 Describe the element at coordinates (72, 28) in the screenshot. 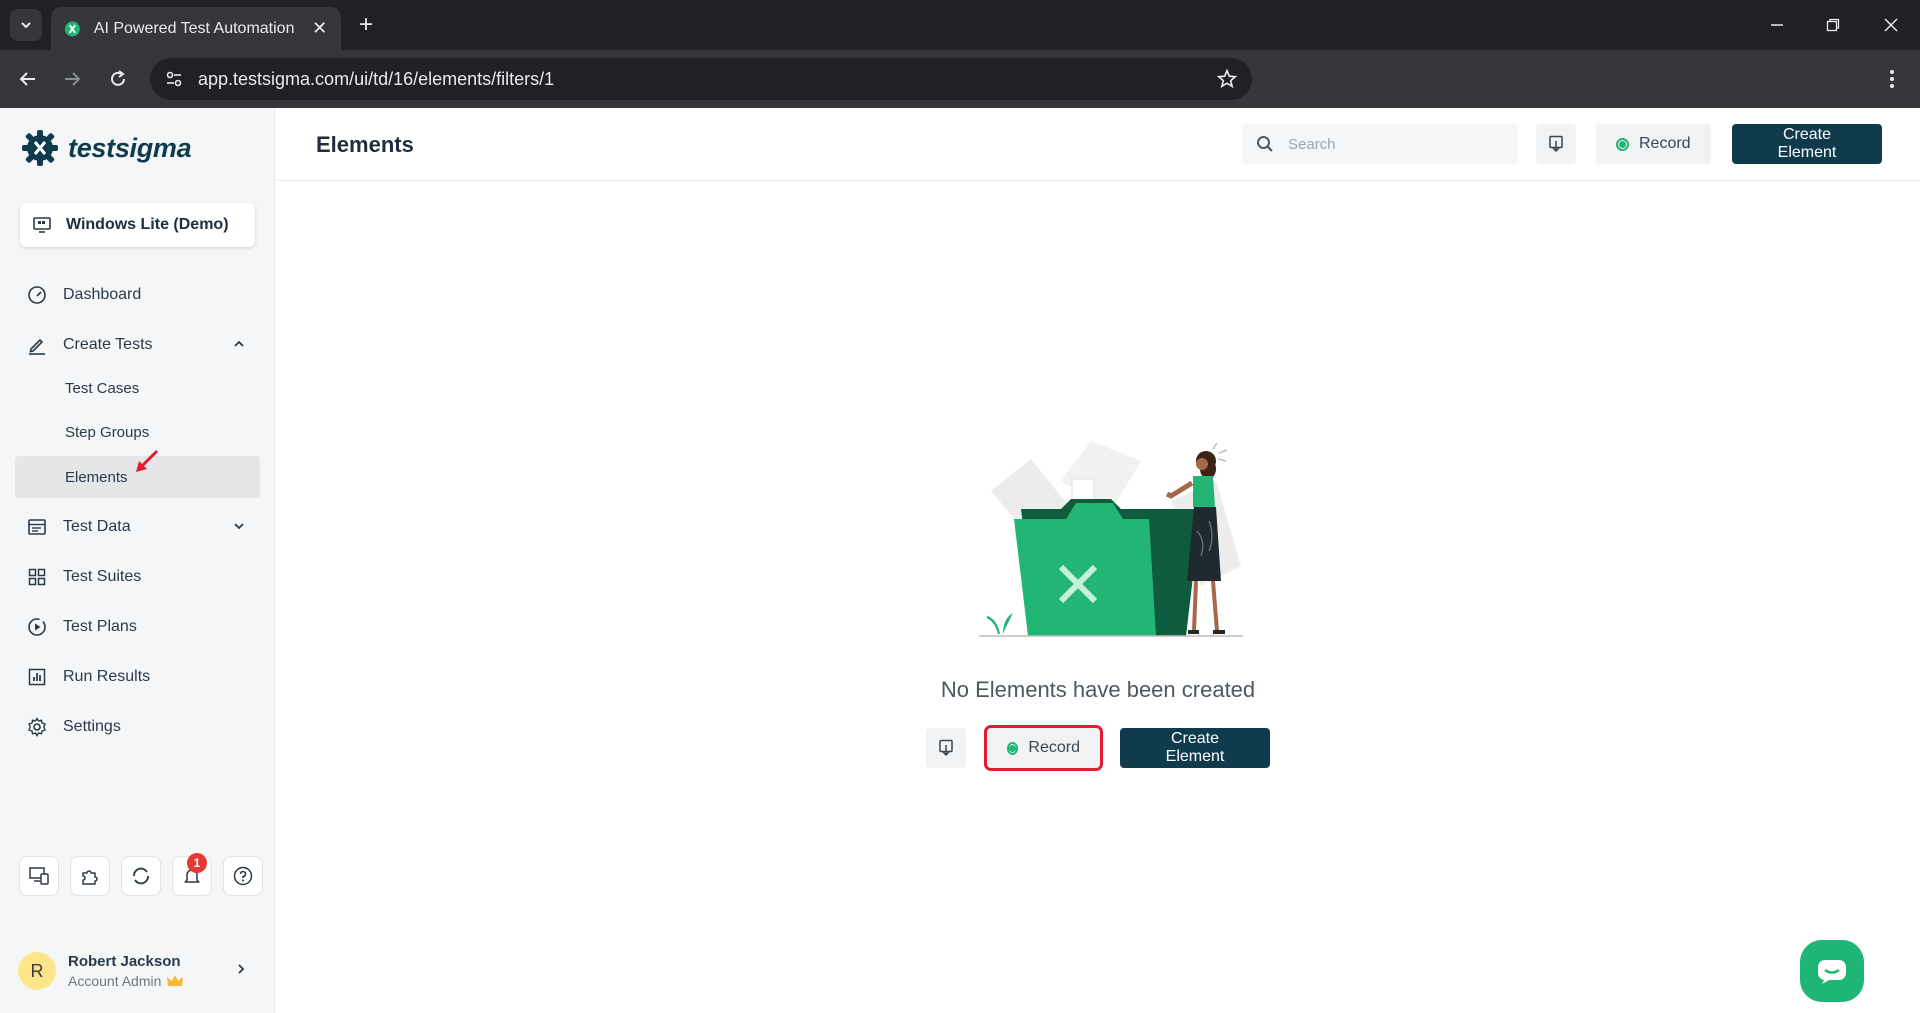

I see `testsigma-favicon-icon` at that location.